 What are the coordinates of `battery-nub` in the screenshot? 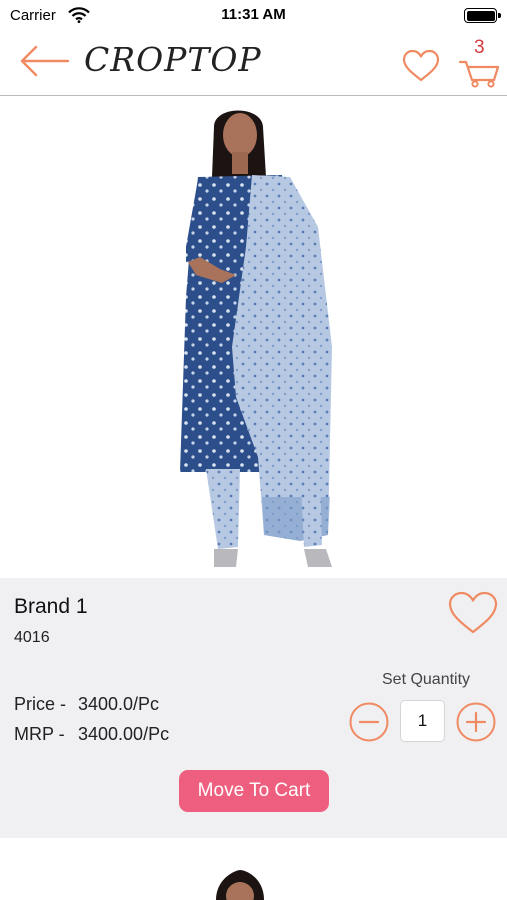 It's located at (499, 15).